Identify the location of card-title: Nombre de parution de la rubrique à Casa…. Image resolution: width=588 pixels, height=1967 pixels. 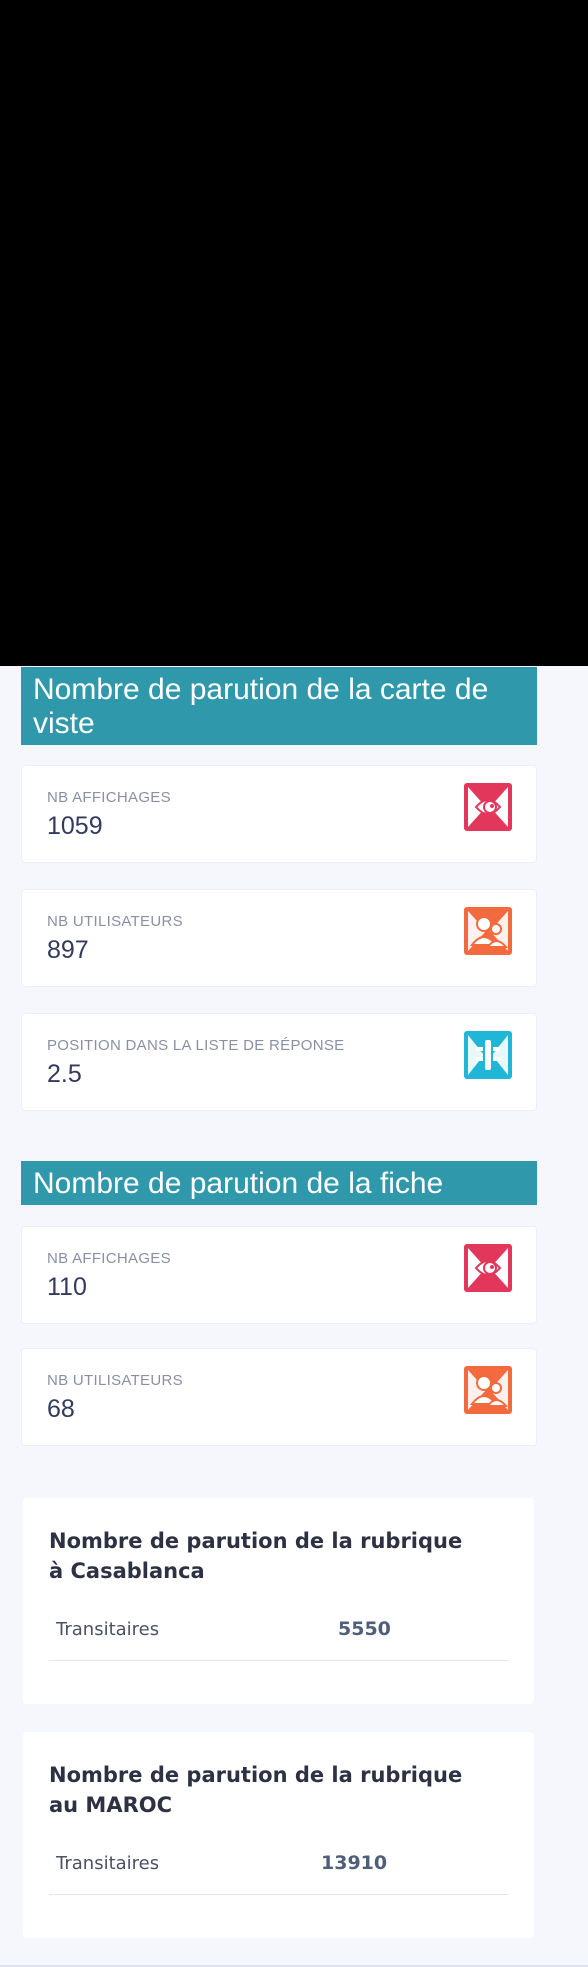
(256, 1556).